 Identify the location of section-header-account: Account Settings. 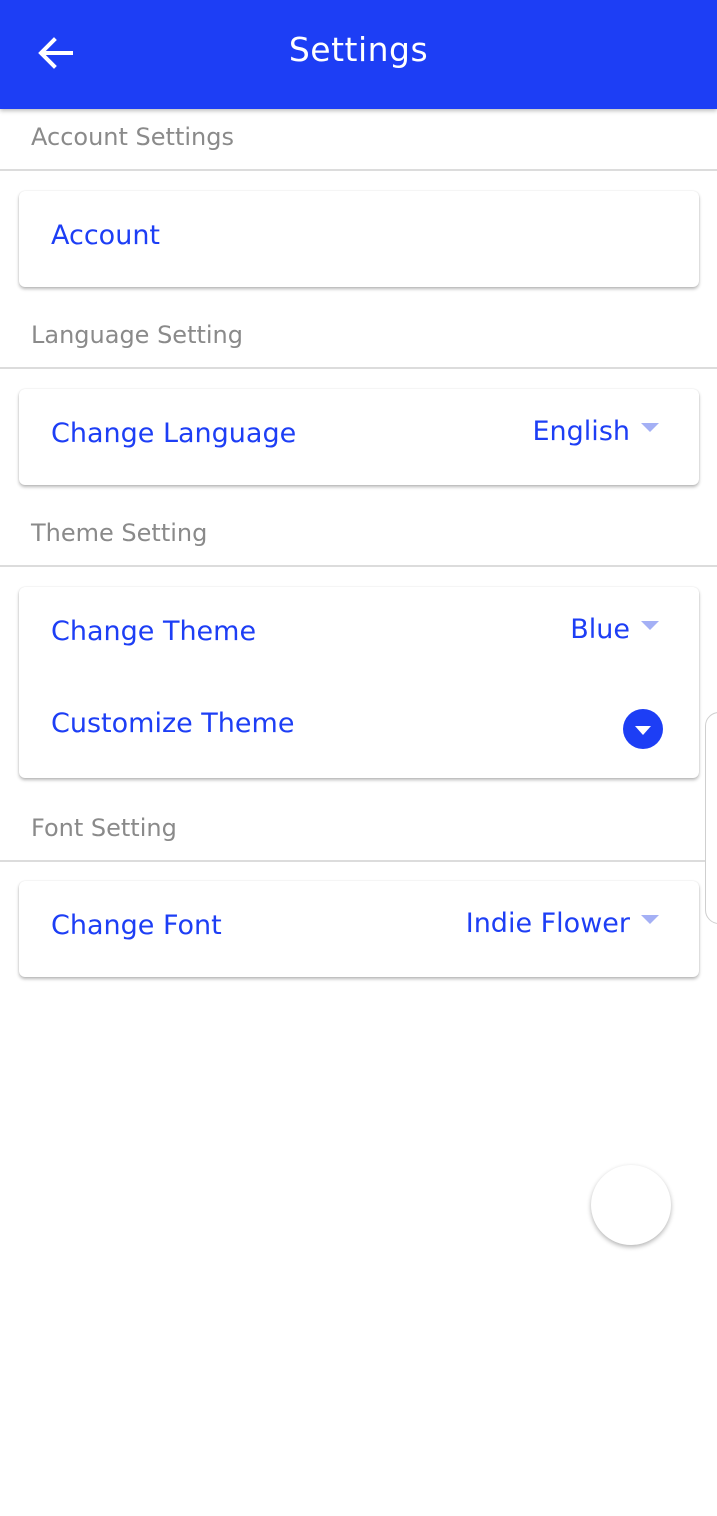
(358, 140).